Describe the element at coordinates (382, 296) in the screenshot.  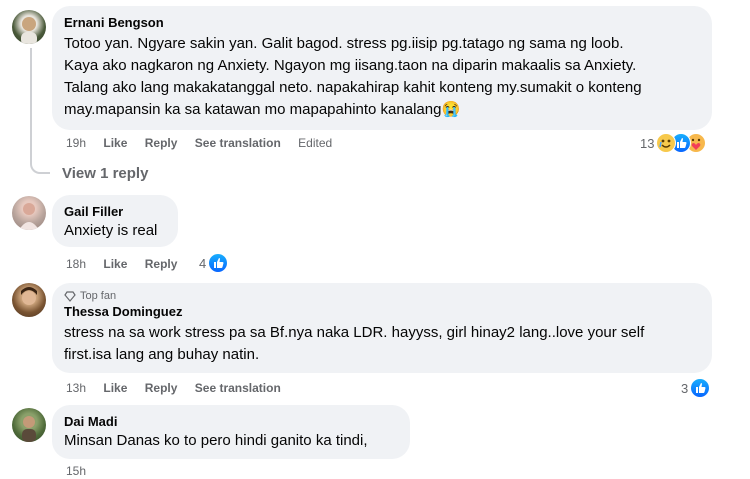
I see `top-fan-badge: Top fan` at that location.